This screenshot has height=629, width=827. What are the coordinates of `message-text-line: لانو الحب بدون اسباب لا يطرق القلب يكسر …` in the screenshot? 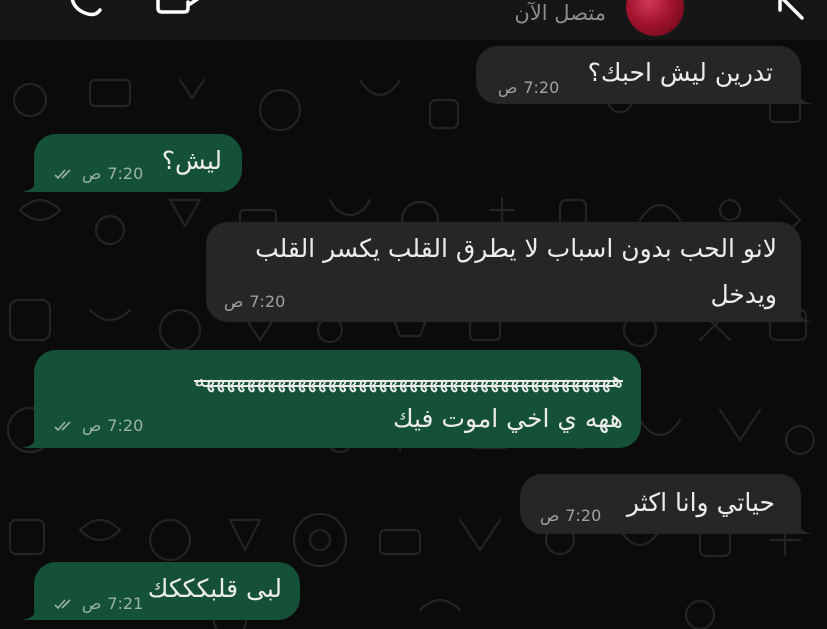 It's located at (516, 248).